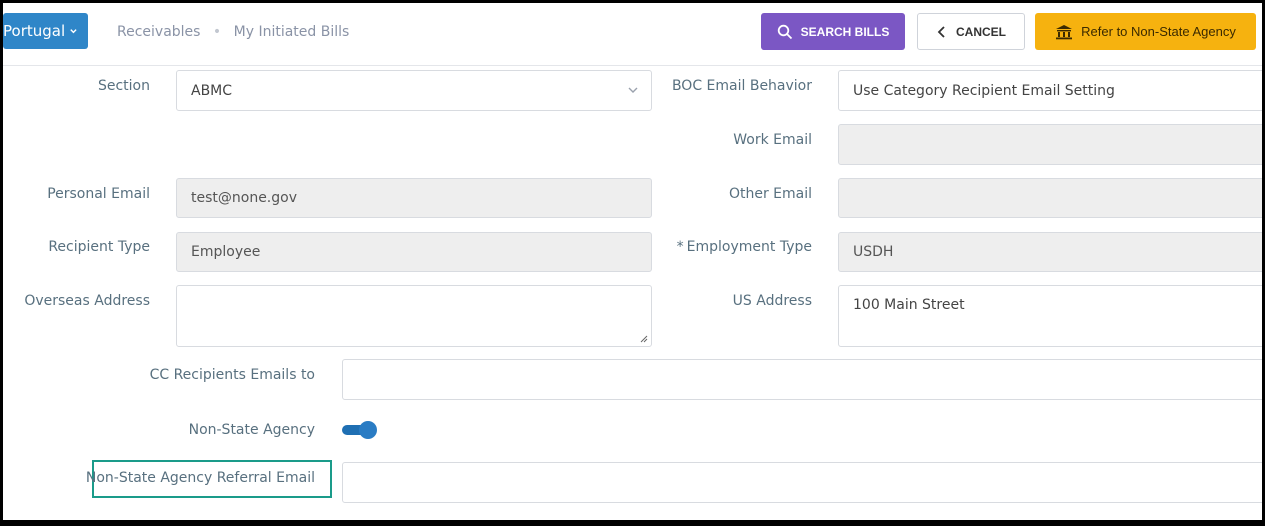 The image size is (1265, 526). What do you see at coordinates (680, 247) in the screenshot?
I see `required-marker: *` at bounding box center [680, 247].